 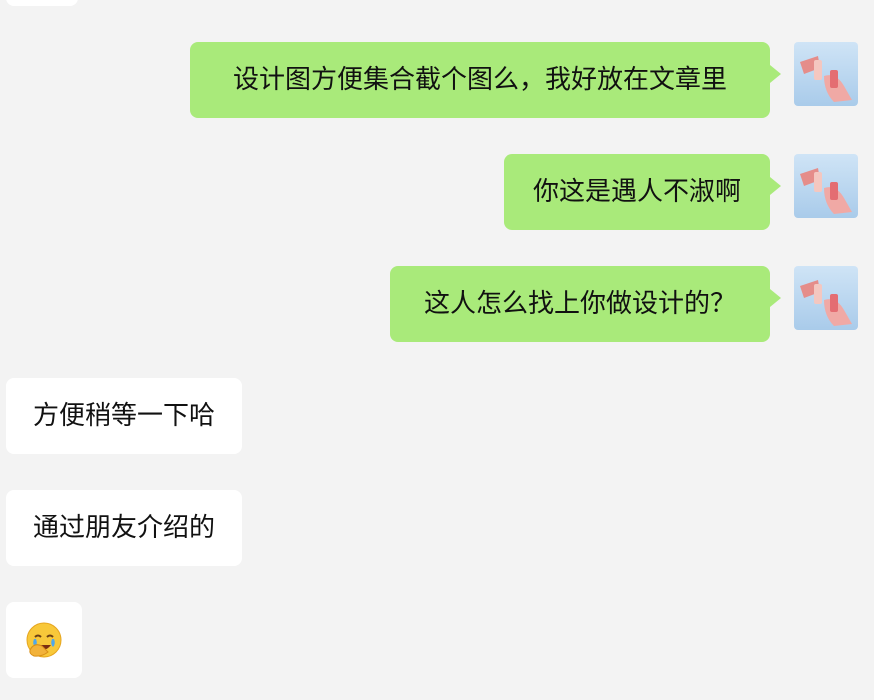 I want to click on outgoing-message-bubble: 你这是遇人不淑啊, so click(x=637, y=192).